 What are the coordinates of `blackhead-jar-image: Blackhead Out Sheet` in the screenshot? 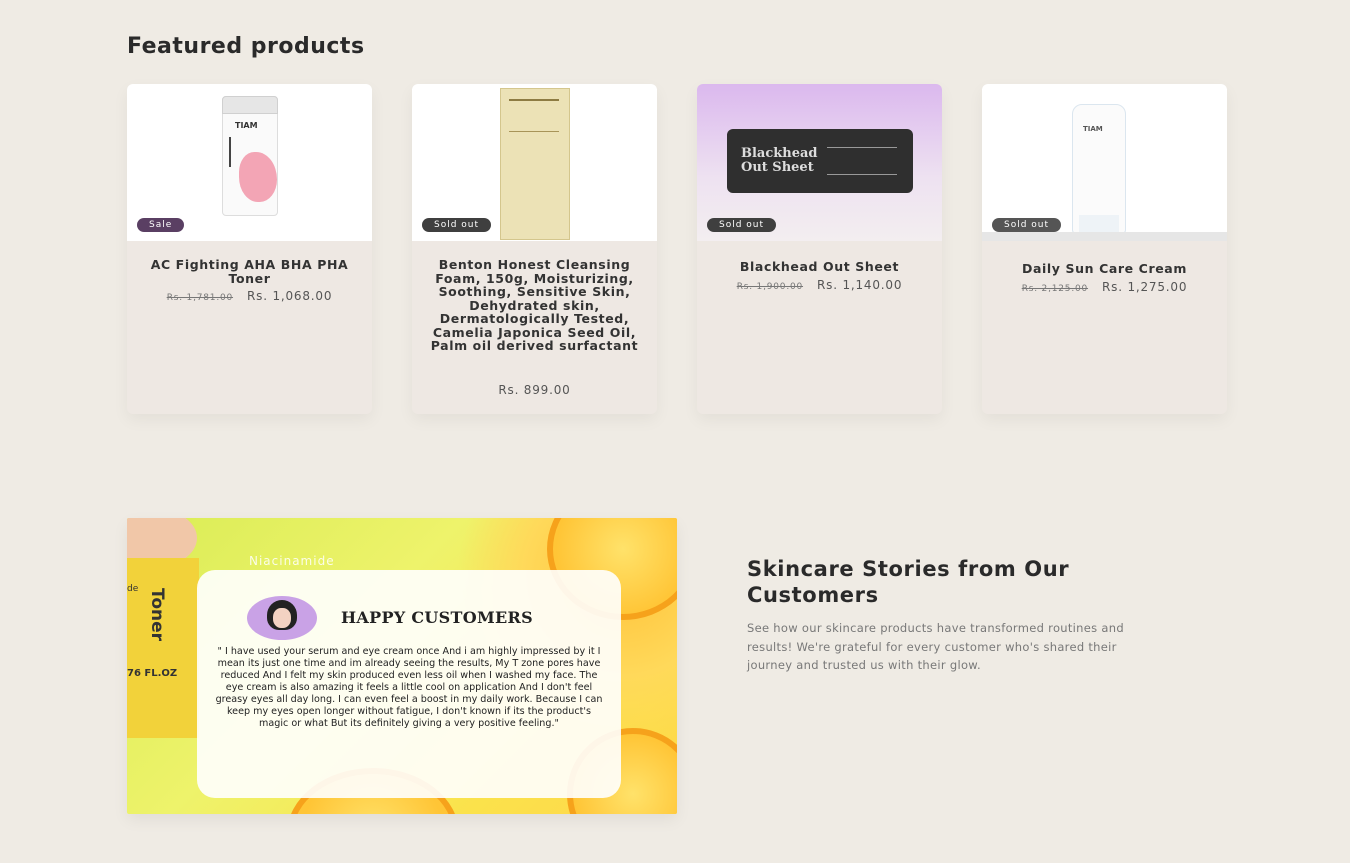 It's located at (820, 161).